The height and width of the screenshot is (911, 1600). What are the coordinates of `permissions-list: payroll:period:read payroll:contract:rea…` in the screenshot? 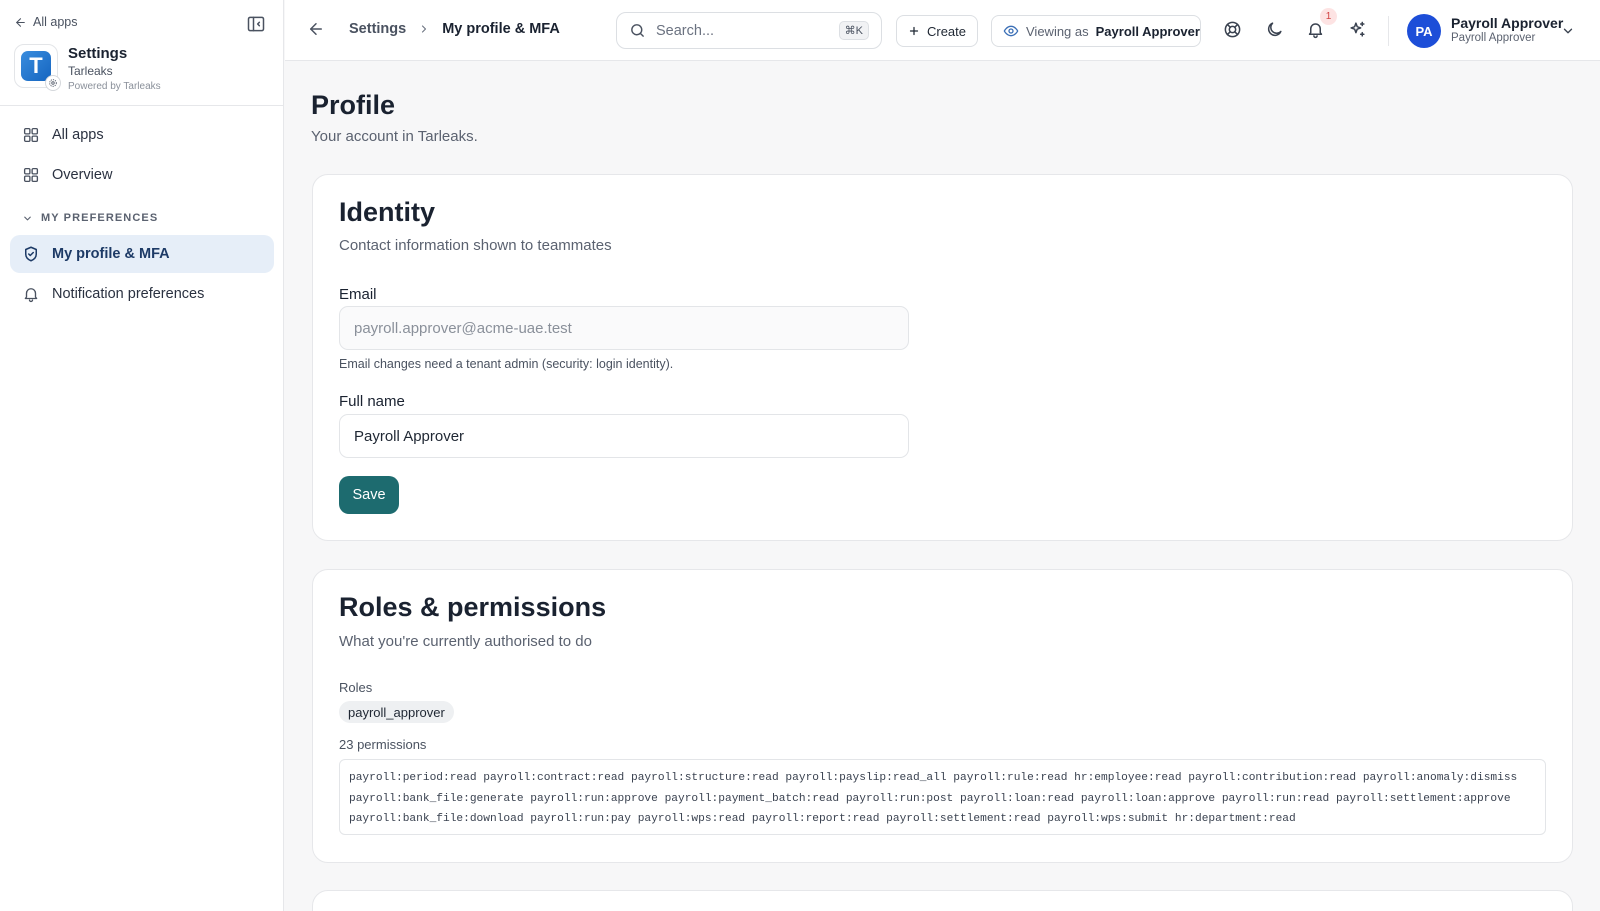 It's located at (942, 797).